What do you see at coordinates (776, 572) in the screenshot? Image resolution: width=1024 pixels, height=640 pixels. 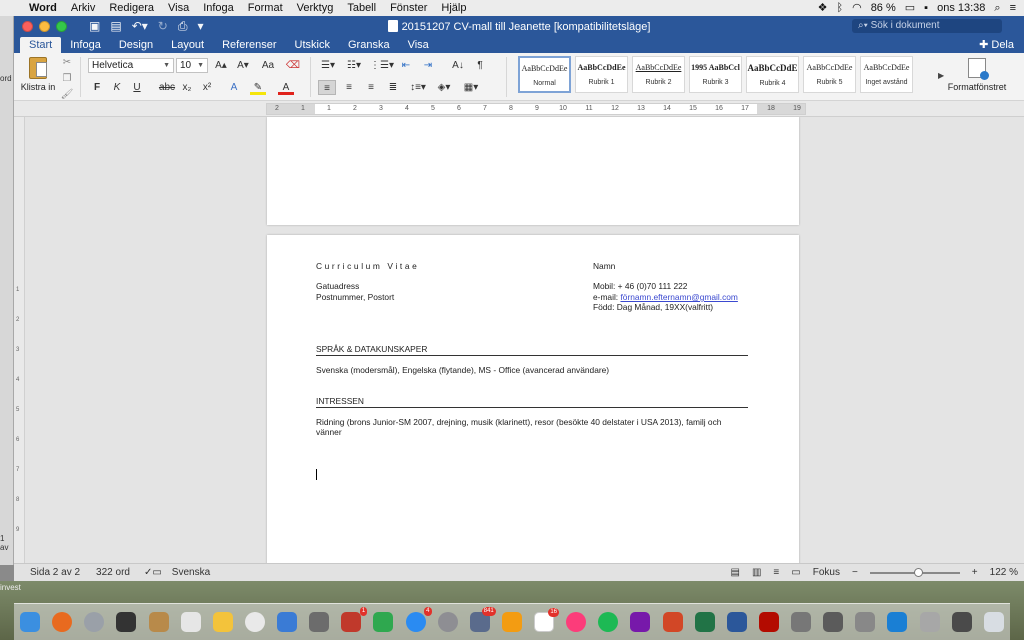 I see `outline-view-icon: ≡` at bounding box center [776, 572].